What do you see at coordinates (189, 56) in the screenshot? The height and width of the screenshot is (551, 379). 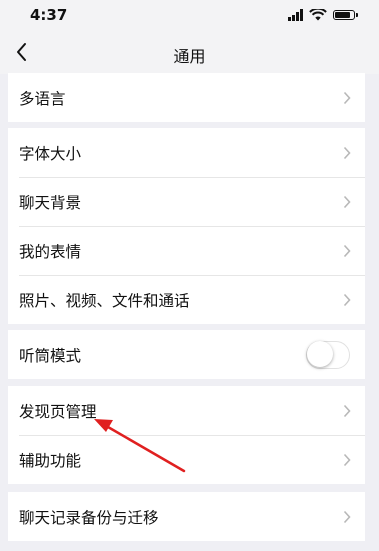 I see `page-title: 通用` at bounding box center [189, 56].